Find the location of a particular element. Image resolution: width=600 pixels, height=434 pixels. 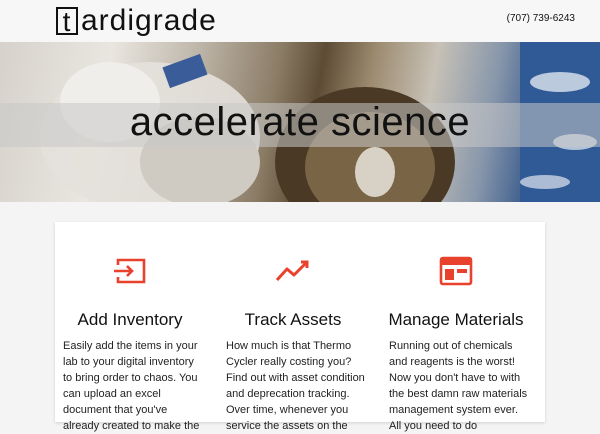

import-icon is located at coordinates (130, 271).